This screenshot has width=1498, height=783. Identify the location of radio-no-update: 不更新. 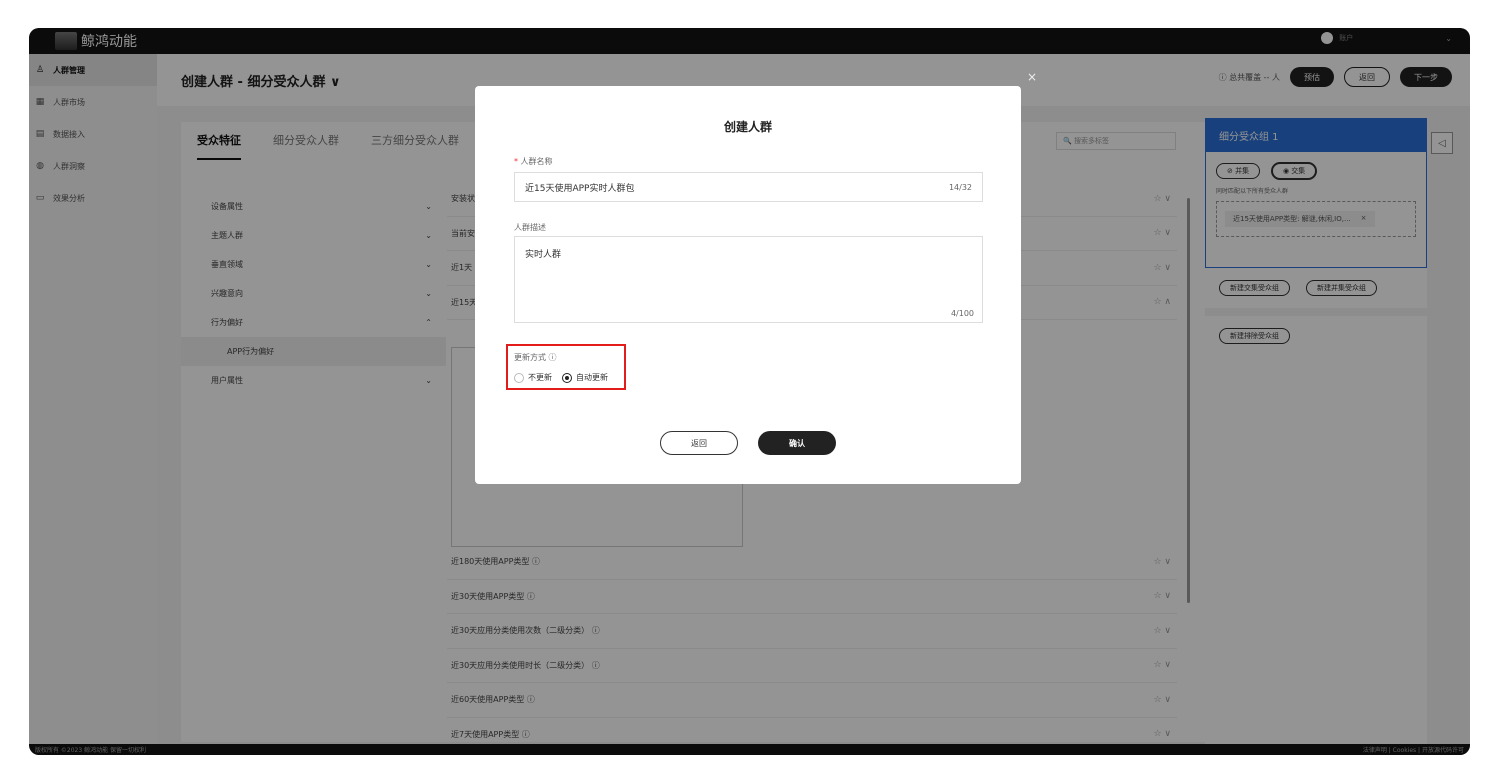
(533, 377).